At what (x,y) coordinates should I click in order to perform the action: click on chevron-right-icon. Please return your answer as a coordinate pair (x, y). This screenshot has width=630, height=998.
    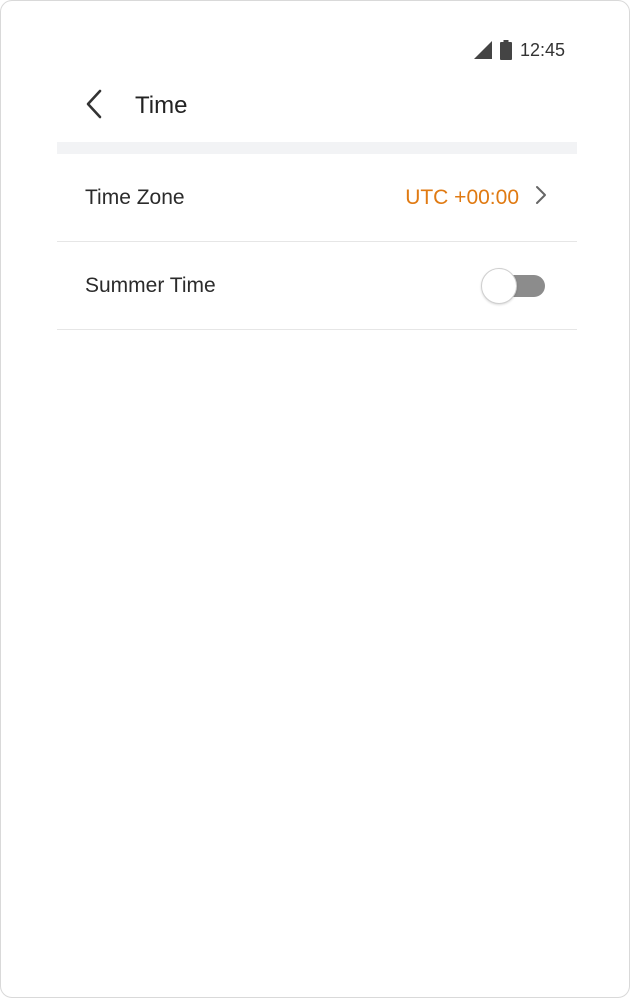
    Looking at the image, I should click on (541, 197).